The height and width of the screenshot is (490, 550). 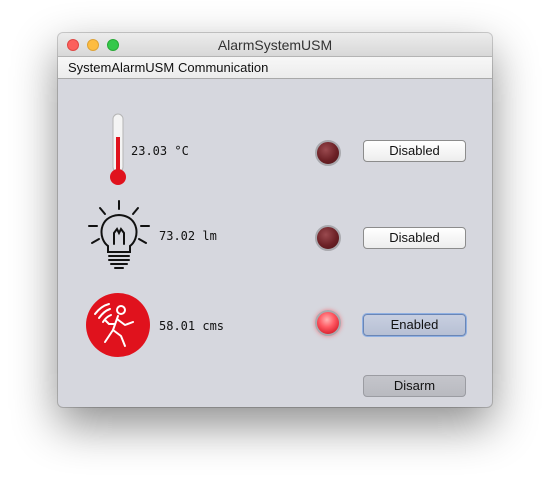 What do you see at coordinates (414, 151) in the screenshot?
I see `temperature-toggle-button: Disabled` at bounding box center [414, 151].